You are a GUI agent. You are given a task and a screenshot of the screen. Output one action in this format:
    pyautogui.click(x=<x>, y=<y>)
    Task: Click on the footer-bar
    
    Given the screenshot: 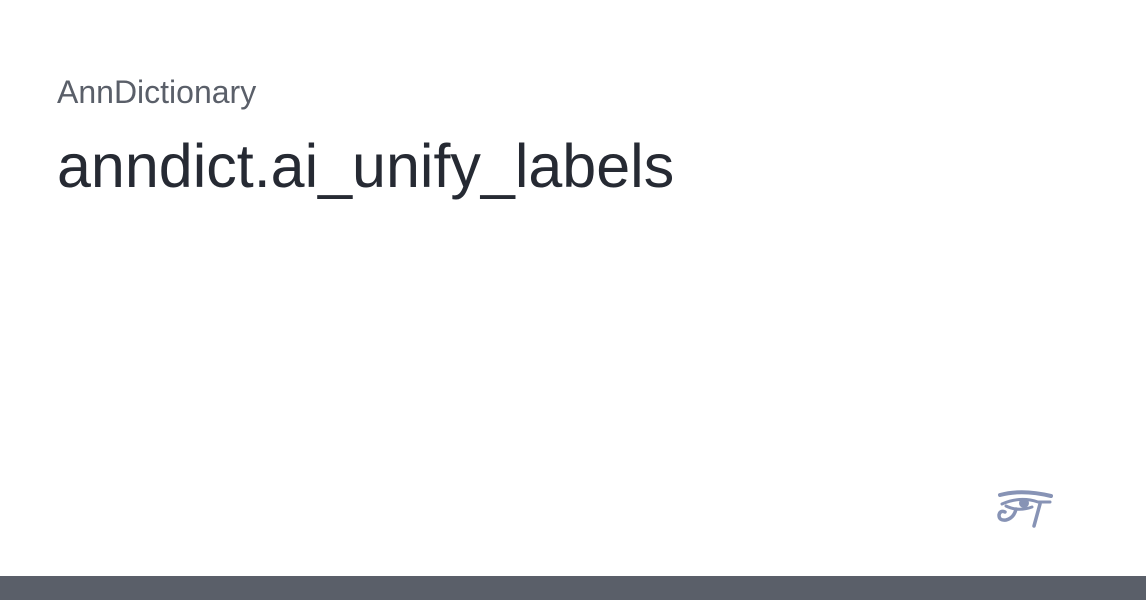 What is the action you would take?
    pyautogui.click(x=573, y=588)
    